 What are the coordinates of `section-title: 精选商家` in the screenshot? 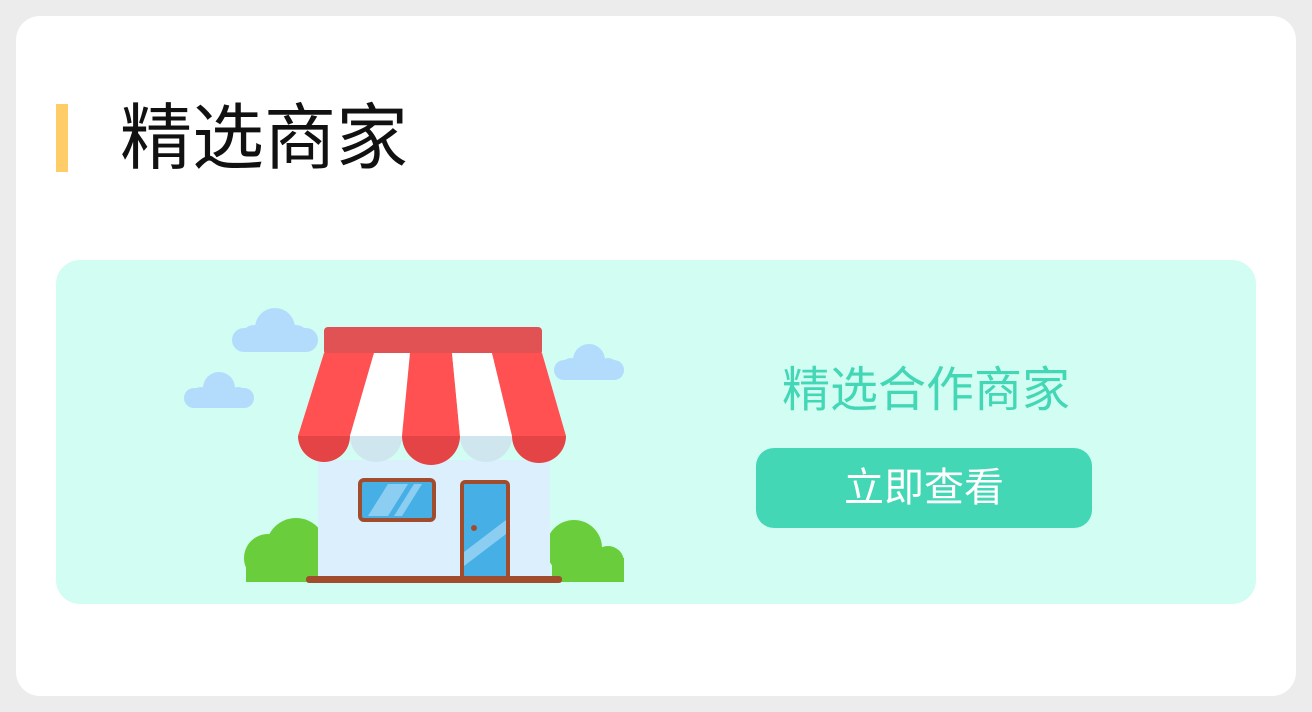 It's located at (264, 138).